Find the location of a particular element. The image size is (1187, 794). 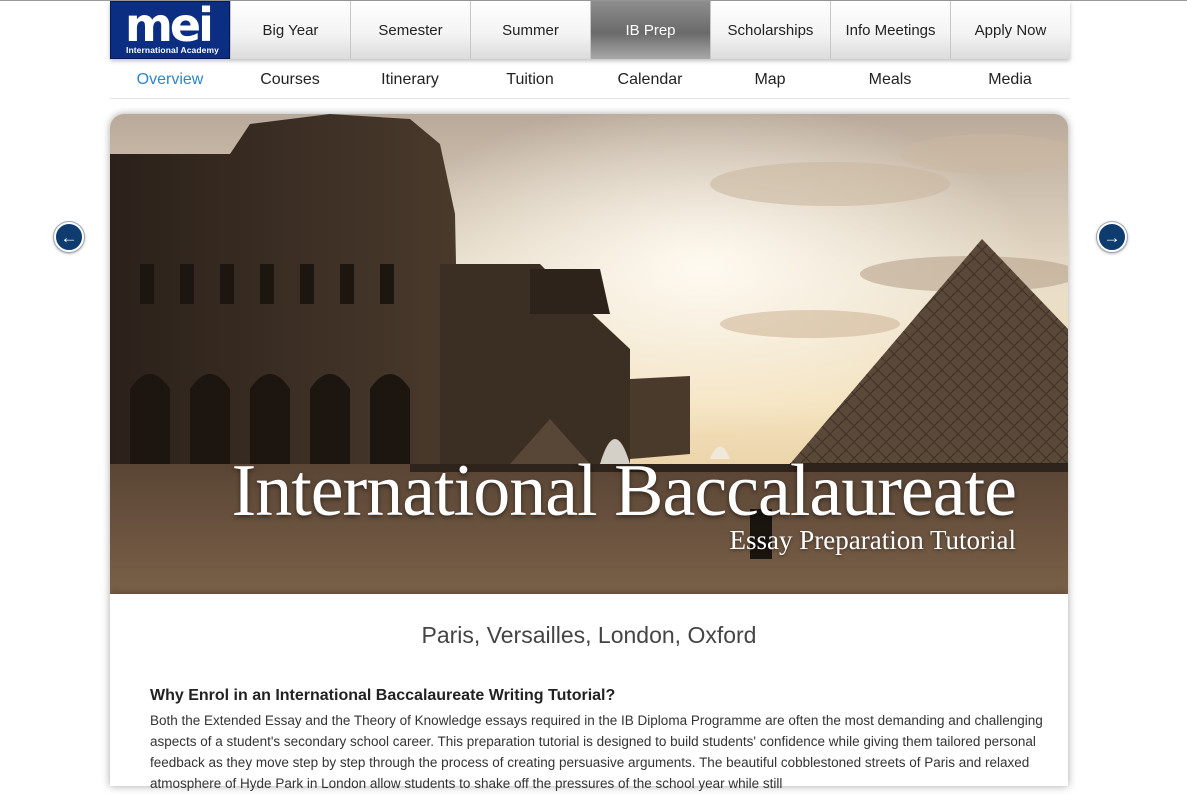

mei-logo: mei International Academy is located at coordinates (170, 29).